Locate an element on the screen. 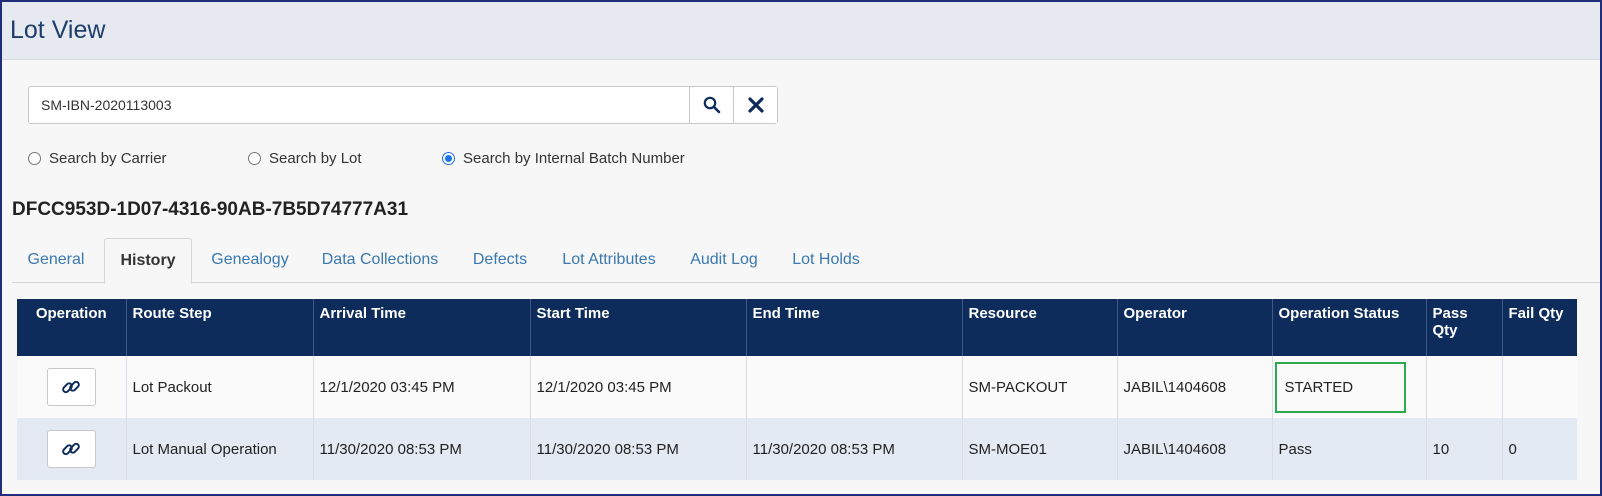 The width and height of the screenshot is (1602, 496). start-time-cell: 12/1/2020 03:45 PM is located at coordinates (637, 387).